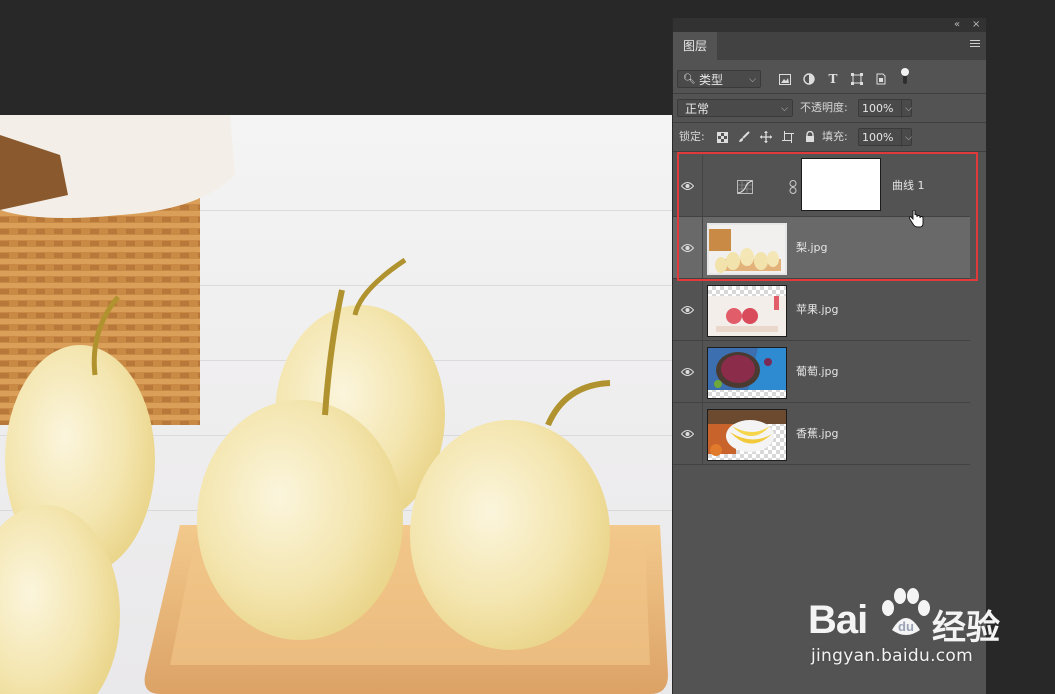 The width and height of the screenshot is (1055, 694). I want to click on image-filter-icon, so click(785, 79).